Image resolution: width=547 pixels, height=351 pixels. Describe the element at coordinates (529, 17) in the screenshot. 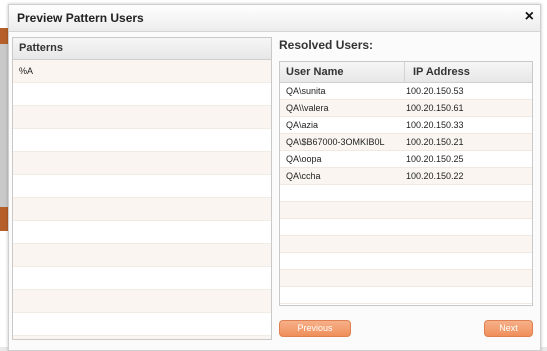

I see `close-icon: ×` at that location.